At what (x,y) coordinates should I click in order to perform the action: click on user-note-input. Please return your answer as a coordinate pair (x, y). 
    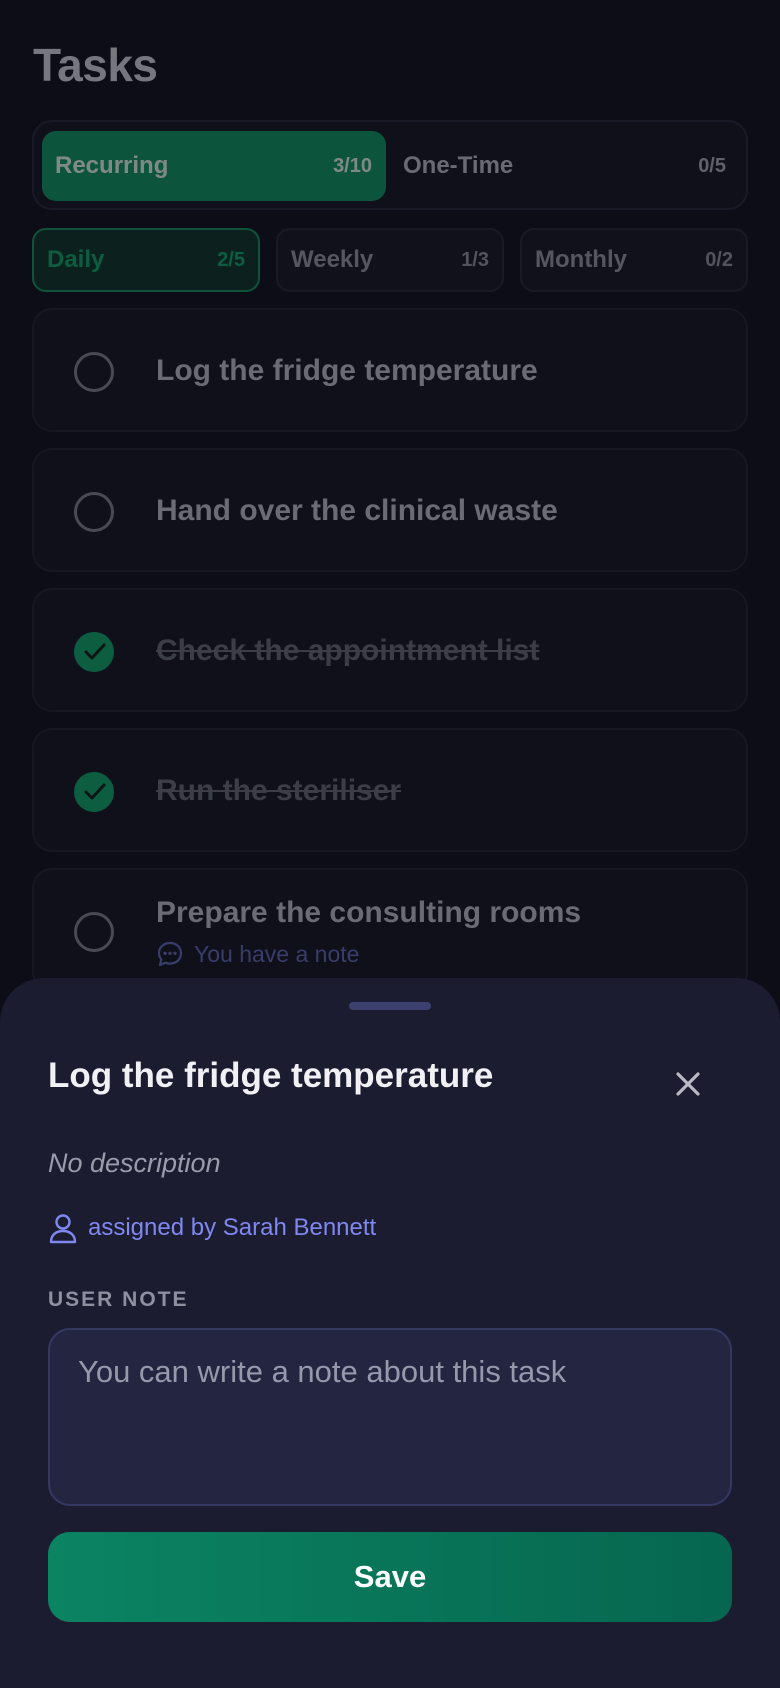
    Looking at the image, I should click on (390, 1417).